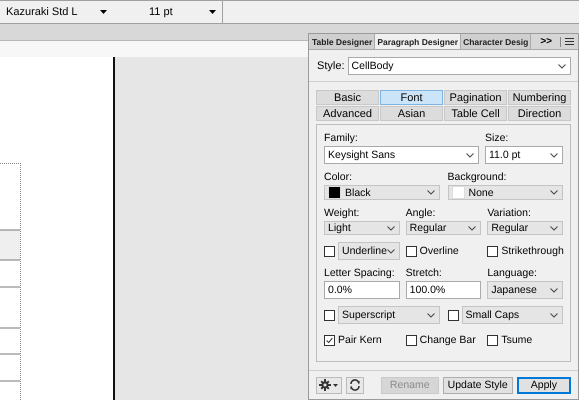 The width and height of the screenshot is (579, 400). I want to click on dropdown: 11.0 pt, so click(524, 155).